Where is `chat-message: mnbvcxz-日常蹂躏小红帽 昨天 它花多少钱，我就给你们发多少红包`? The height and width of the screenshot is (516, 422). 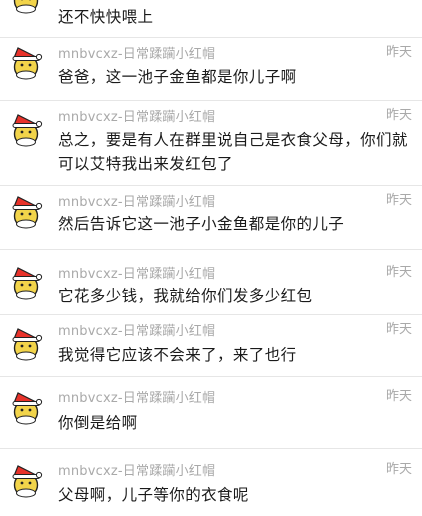 chat-message: mnbvcxz-日常蹂躏小红帽 昨天 它花多少钱，我就给你们发多少红包 is located at coordinates (211, 282).